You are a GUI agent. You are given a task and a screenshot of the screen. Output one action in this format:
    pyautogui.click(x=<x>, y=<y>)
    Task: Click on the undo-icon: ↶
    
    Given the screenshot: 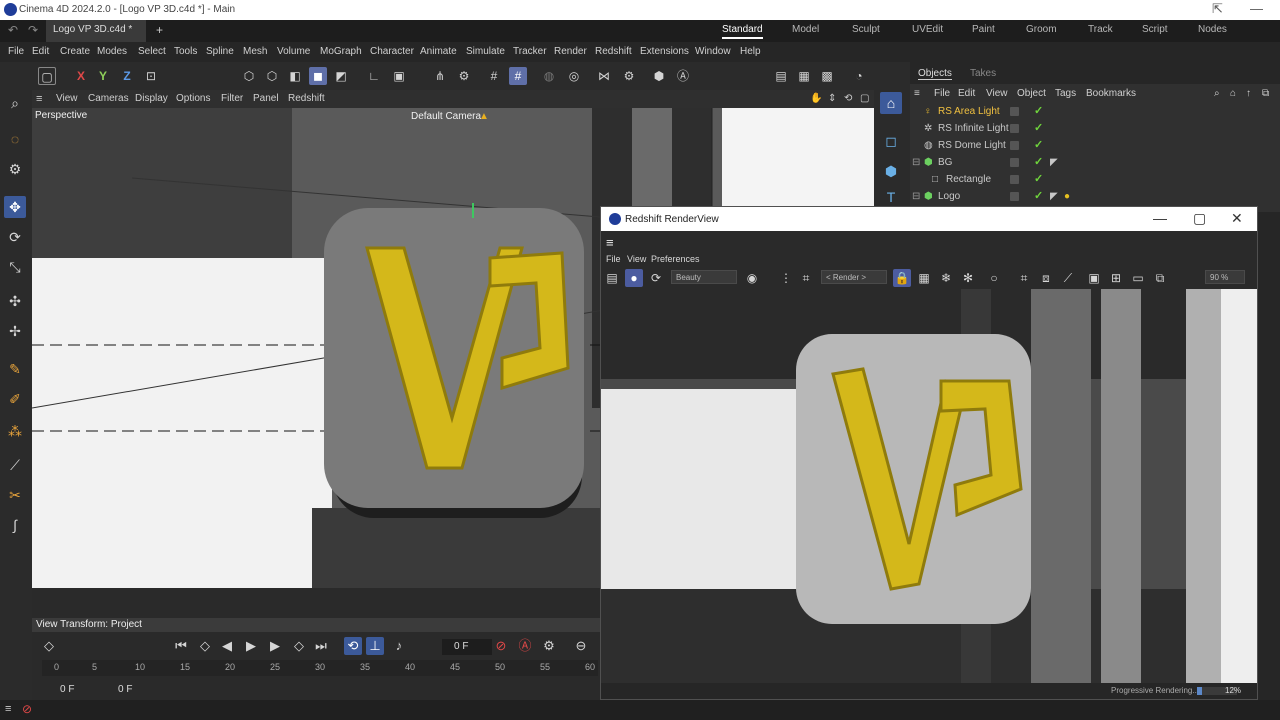 What is the action you would take?
    pyautogui.click(x=13, y=30)
    